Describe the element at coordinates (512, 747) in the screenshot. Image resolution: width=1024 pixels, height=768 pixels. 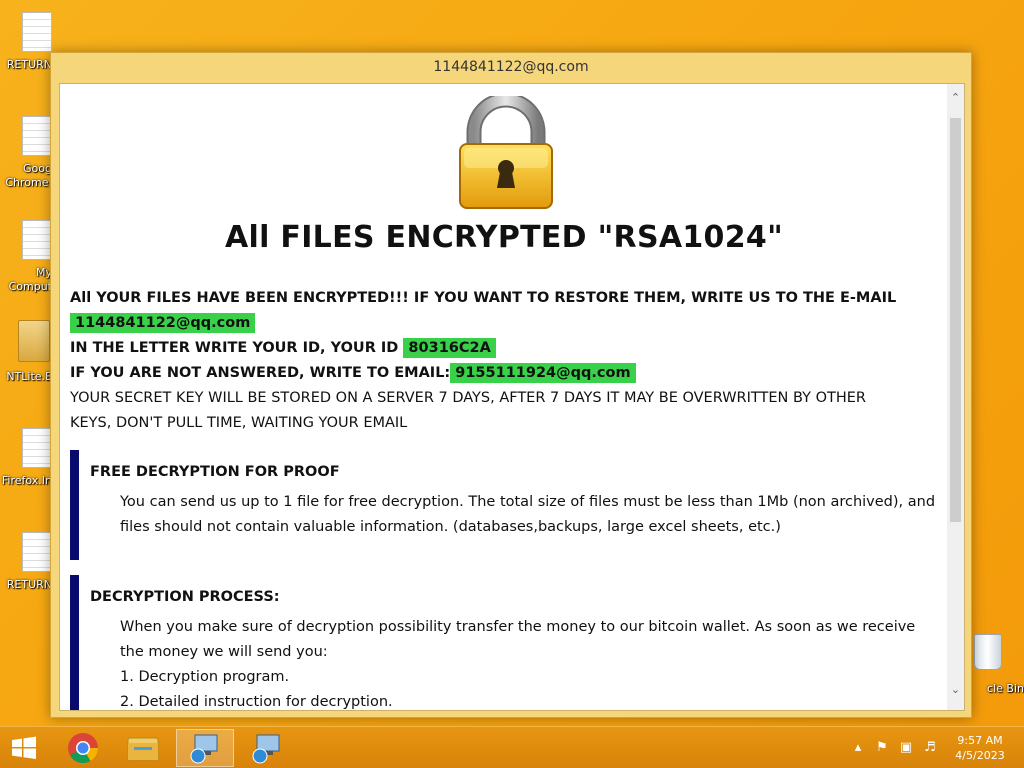
I see `taskbar: ▴ ⚑ ▣ ♬ 9:57 AM 4/5/2023` at that location.